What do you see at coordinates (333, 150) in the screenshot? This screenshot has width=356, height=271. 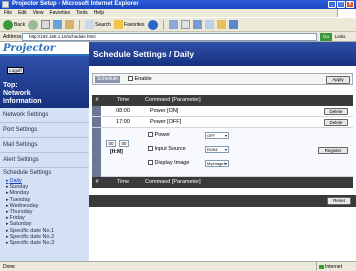 I see `register-button: Register` at bounding box center [333, 150].